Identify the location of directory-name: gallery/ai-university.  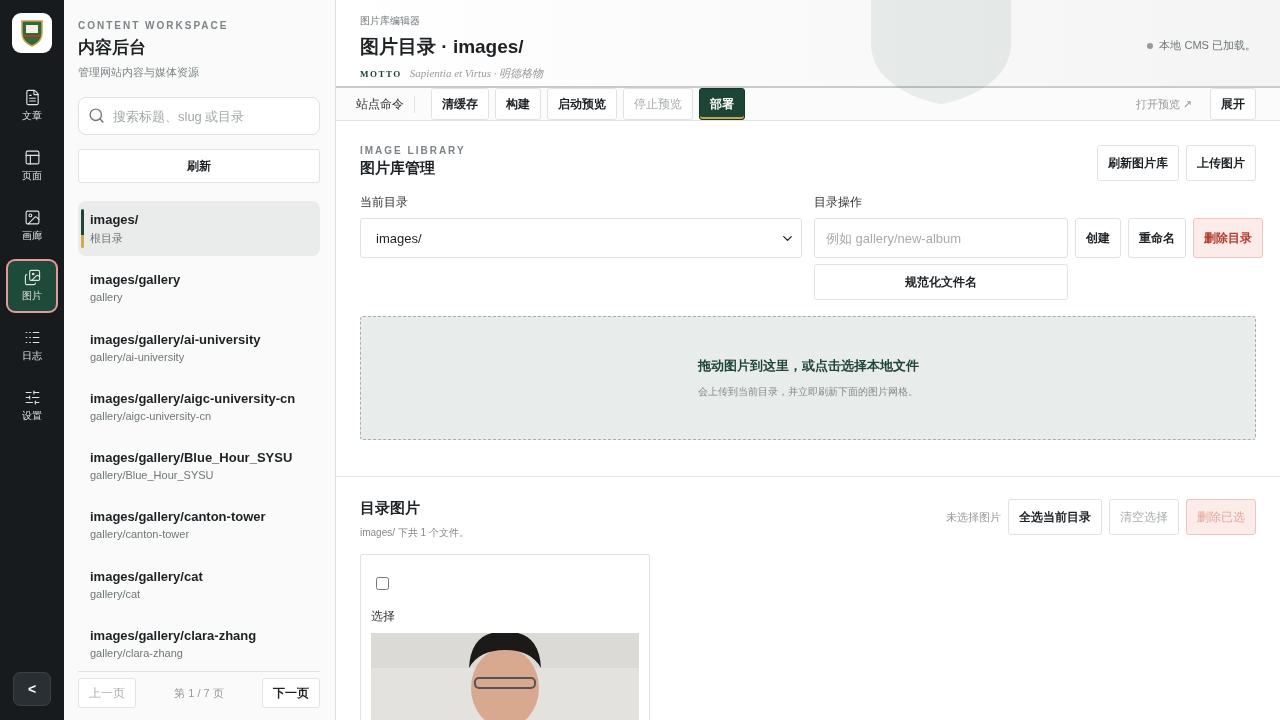
(138, 356).